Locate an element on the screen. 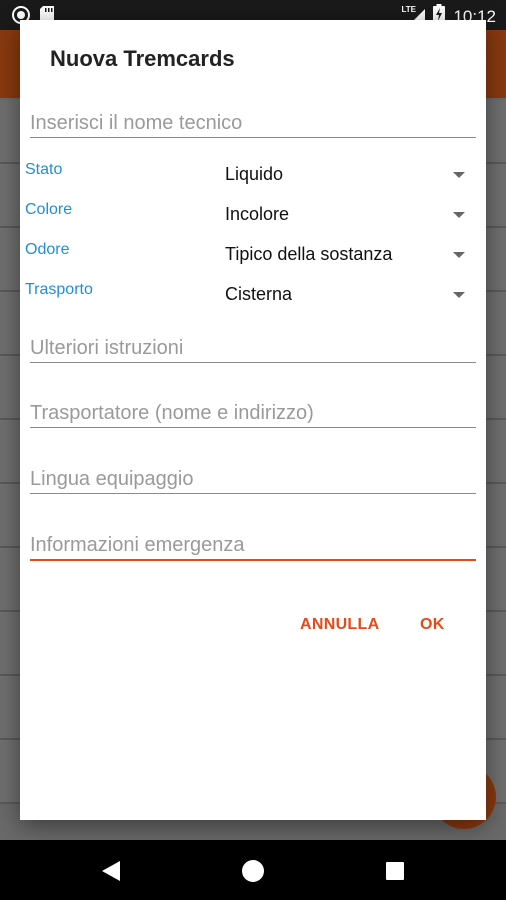  colore-value: Incolore is located at coordinates (257, 214).